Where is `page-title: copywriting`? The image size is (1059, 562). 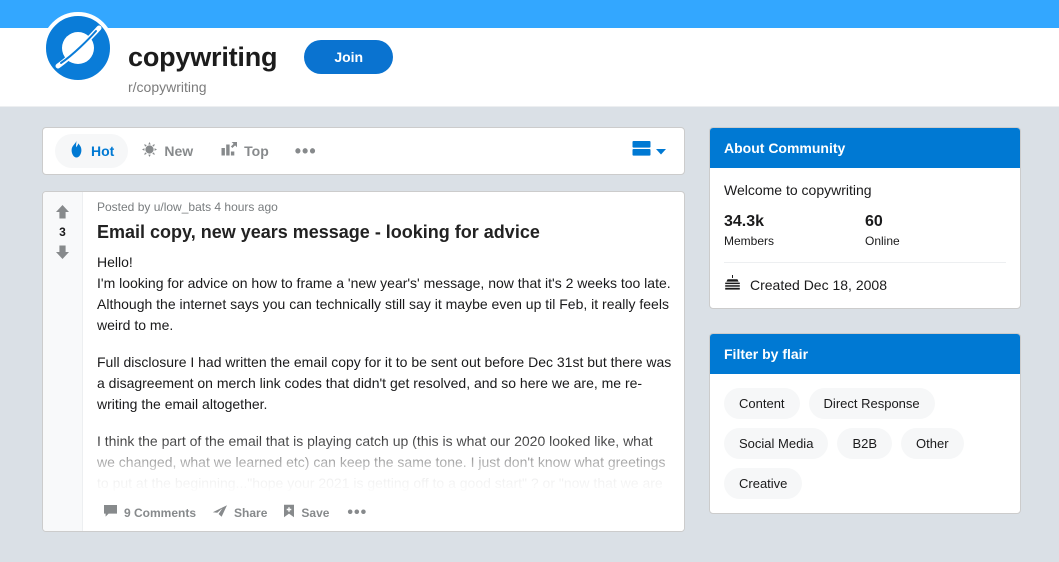
page-title: copywriting is located at coordinates (203, 56).